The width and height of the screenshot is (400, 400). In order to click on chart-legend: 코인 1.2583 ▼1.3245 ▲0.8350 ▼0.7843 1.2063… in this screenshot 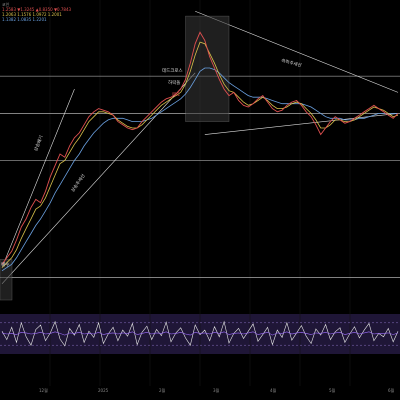, I will do `click(36, 12)`.